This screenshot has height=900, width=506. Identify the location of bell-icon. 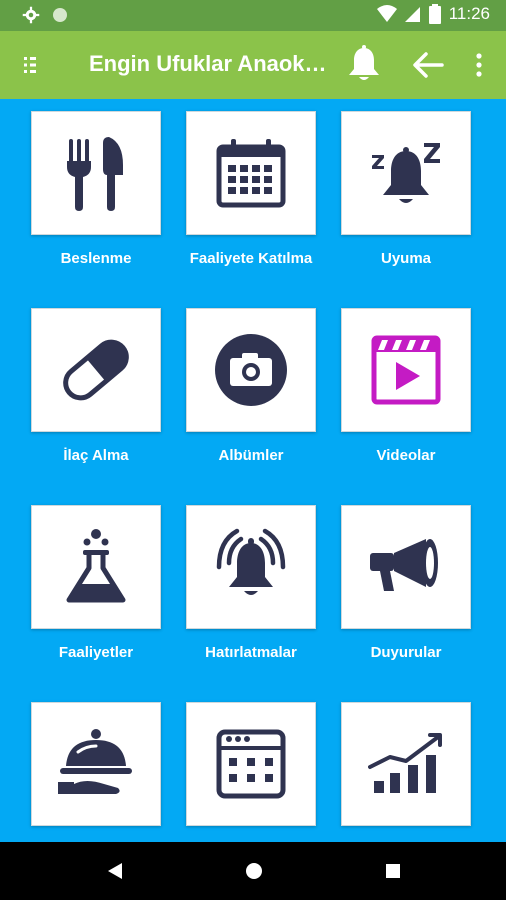
(364, 62).